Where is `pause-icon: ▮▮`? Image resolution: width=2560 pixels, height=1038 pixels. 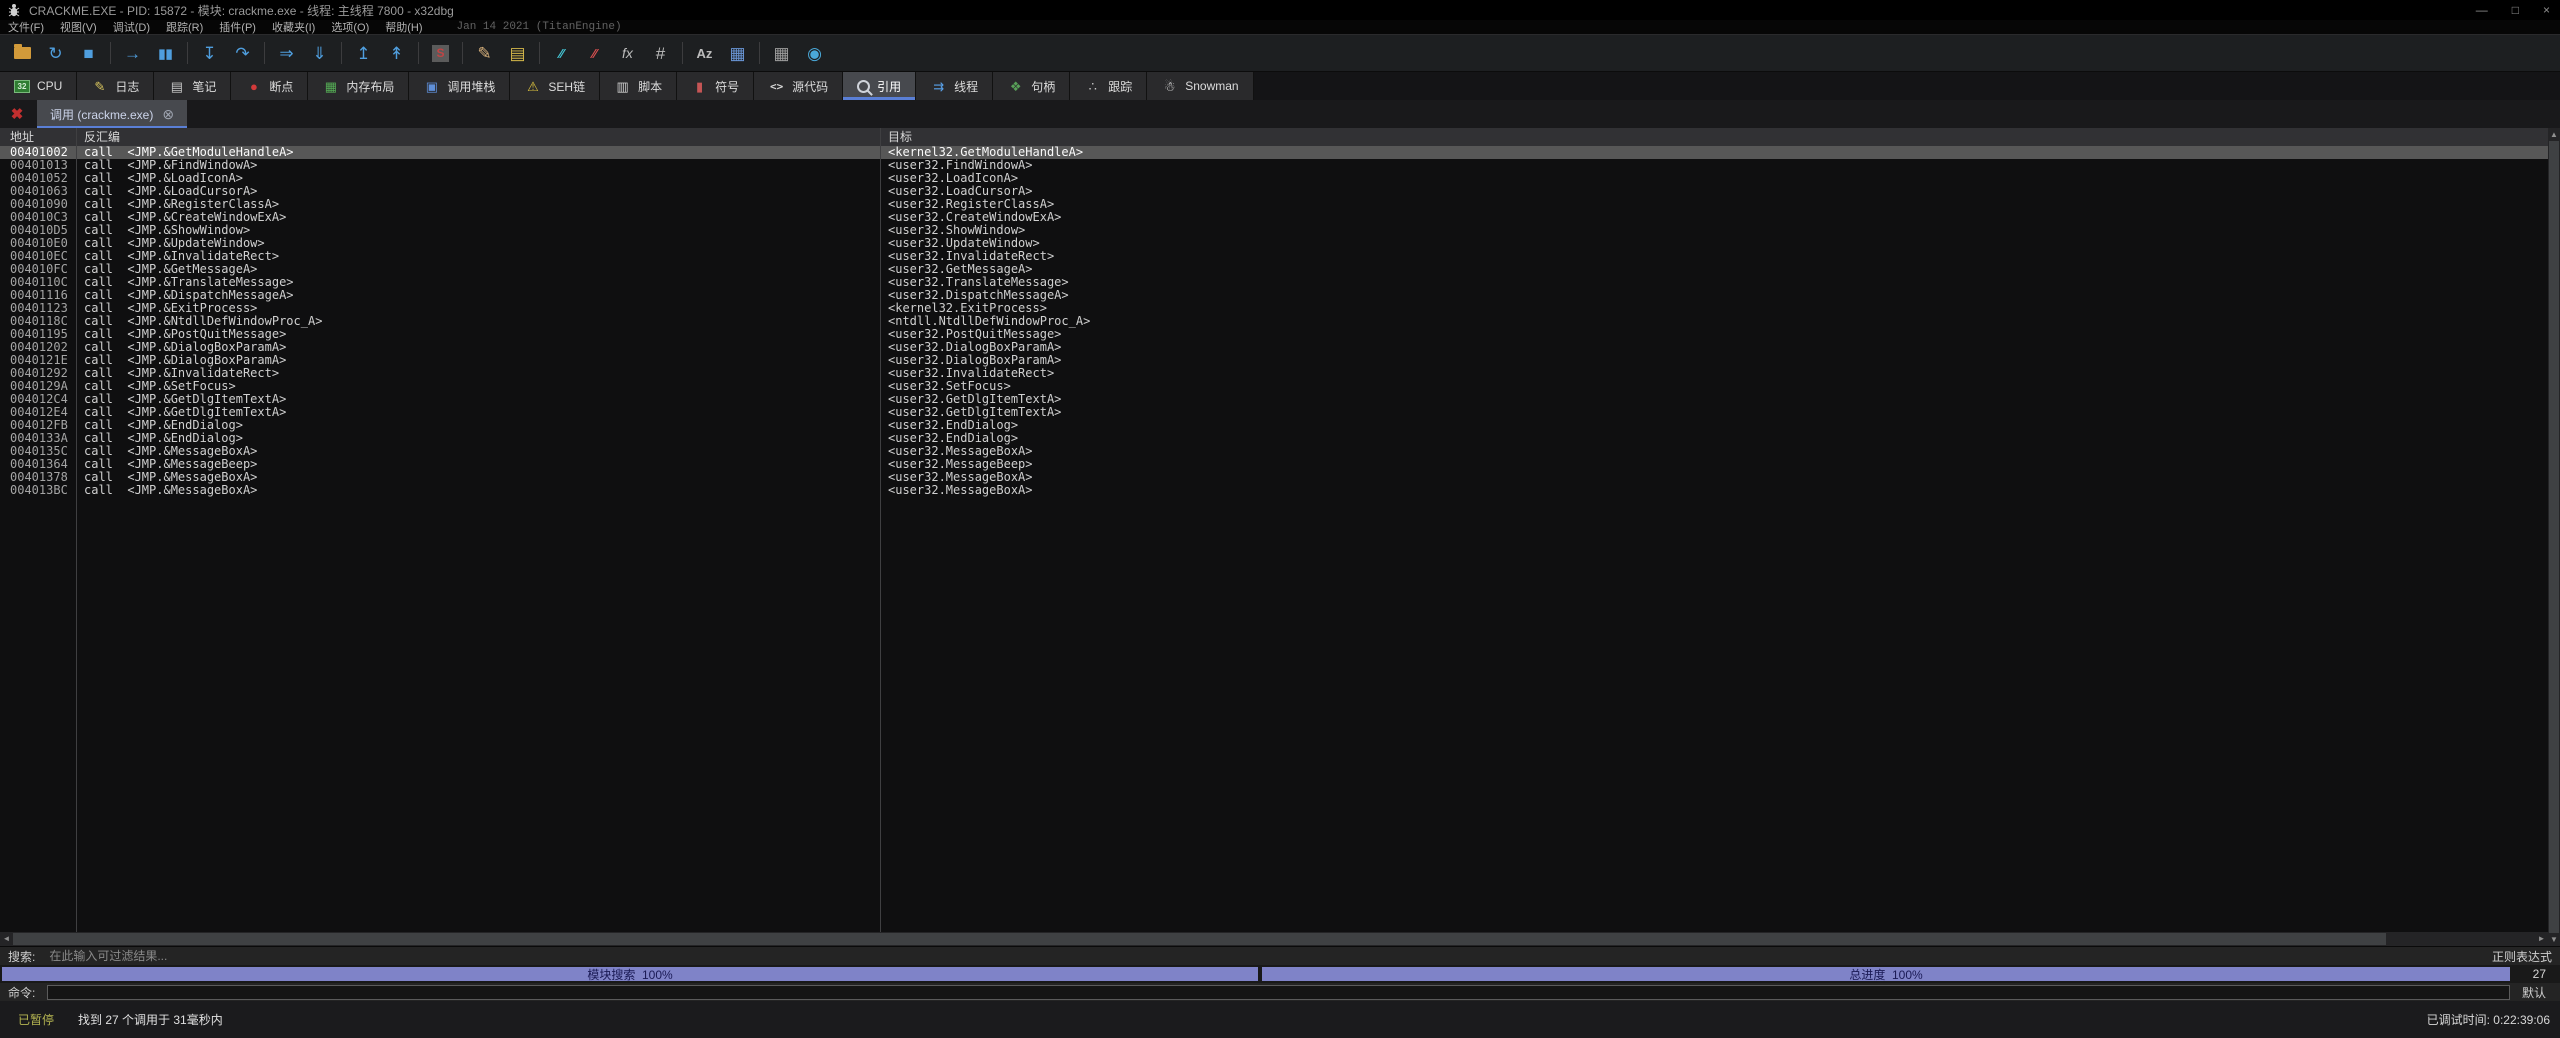 pause-icon: ▮▮ is located at coordinates (165, 53).